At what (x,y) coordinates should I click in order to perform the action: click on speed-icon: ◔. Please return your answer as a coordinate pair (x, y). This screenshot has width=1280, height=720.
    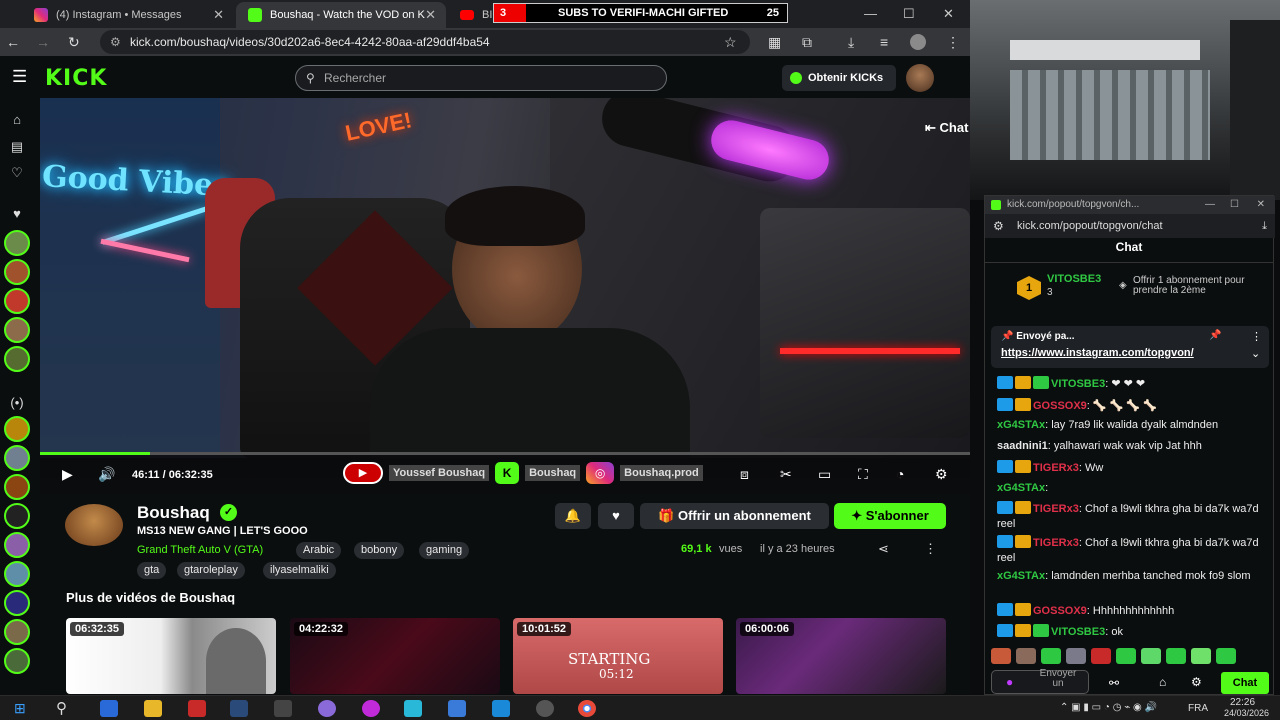
    Looking at the image, I should click on (900, 474).